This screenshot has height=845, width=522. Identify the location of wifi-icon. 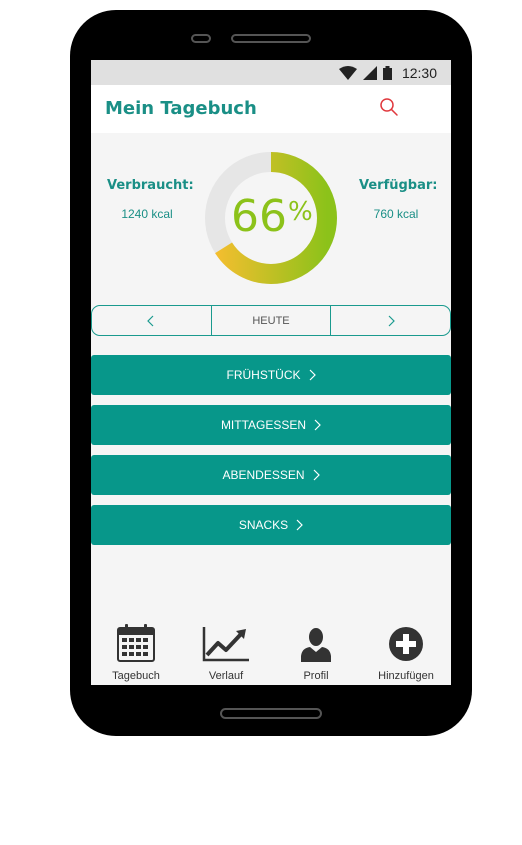
(347, 72).